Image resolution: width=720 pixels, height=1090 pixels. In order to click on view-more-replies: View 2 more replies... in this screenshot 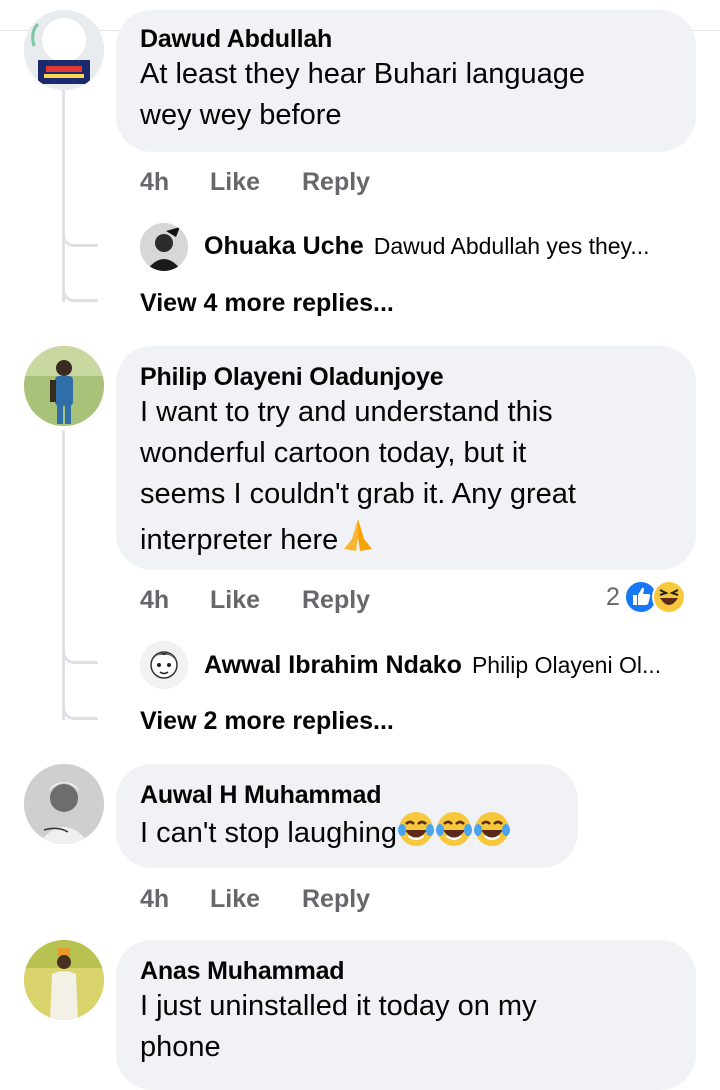, I will do `click(267, 721)`.